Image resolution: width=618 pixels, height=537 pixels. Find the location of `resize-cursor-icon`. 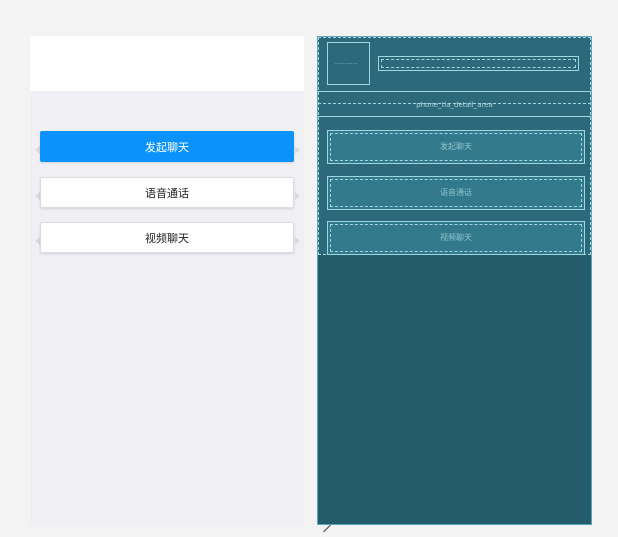

resize-cursor-icon is located at coordinates (327, 528).